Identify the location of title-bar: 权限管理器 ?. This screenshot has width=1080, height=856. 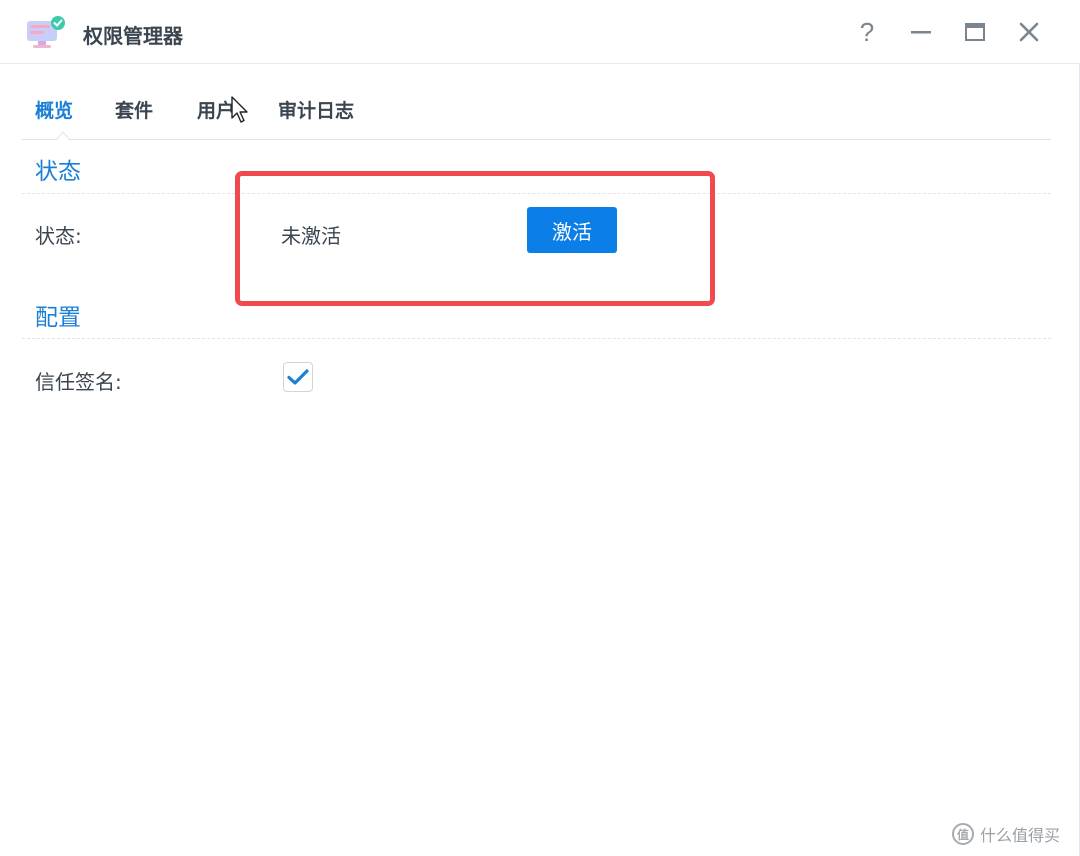
(540, 32).